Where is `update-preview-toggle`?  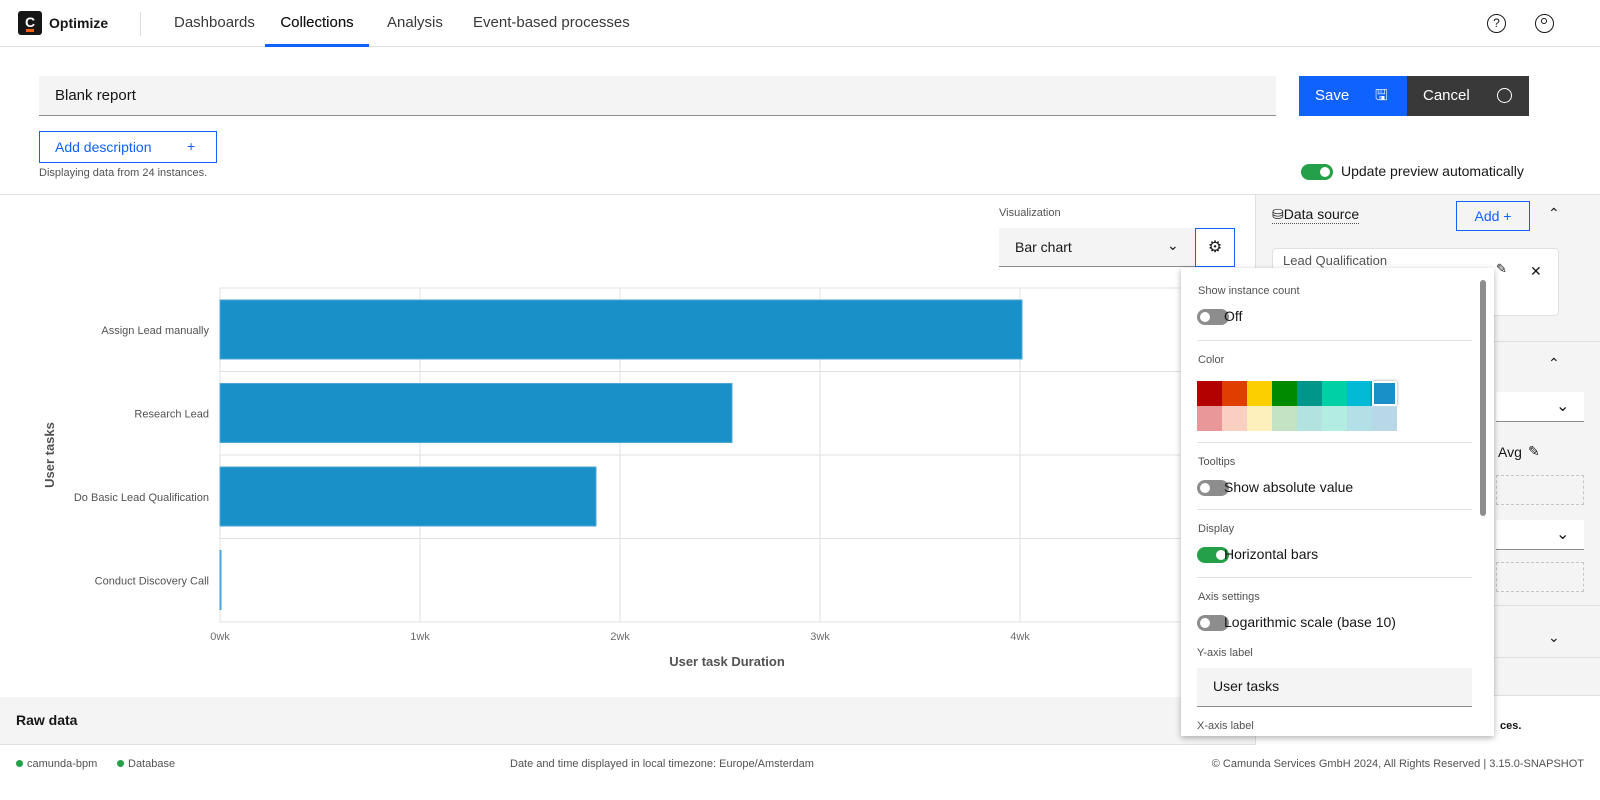 update-preview-toggle is located at coordinates (1317, 172).